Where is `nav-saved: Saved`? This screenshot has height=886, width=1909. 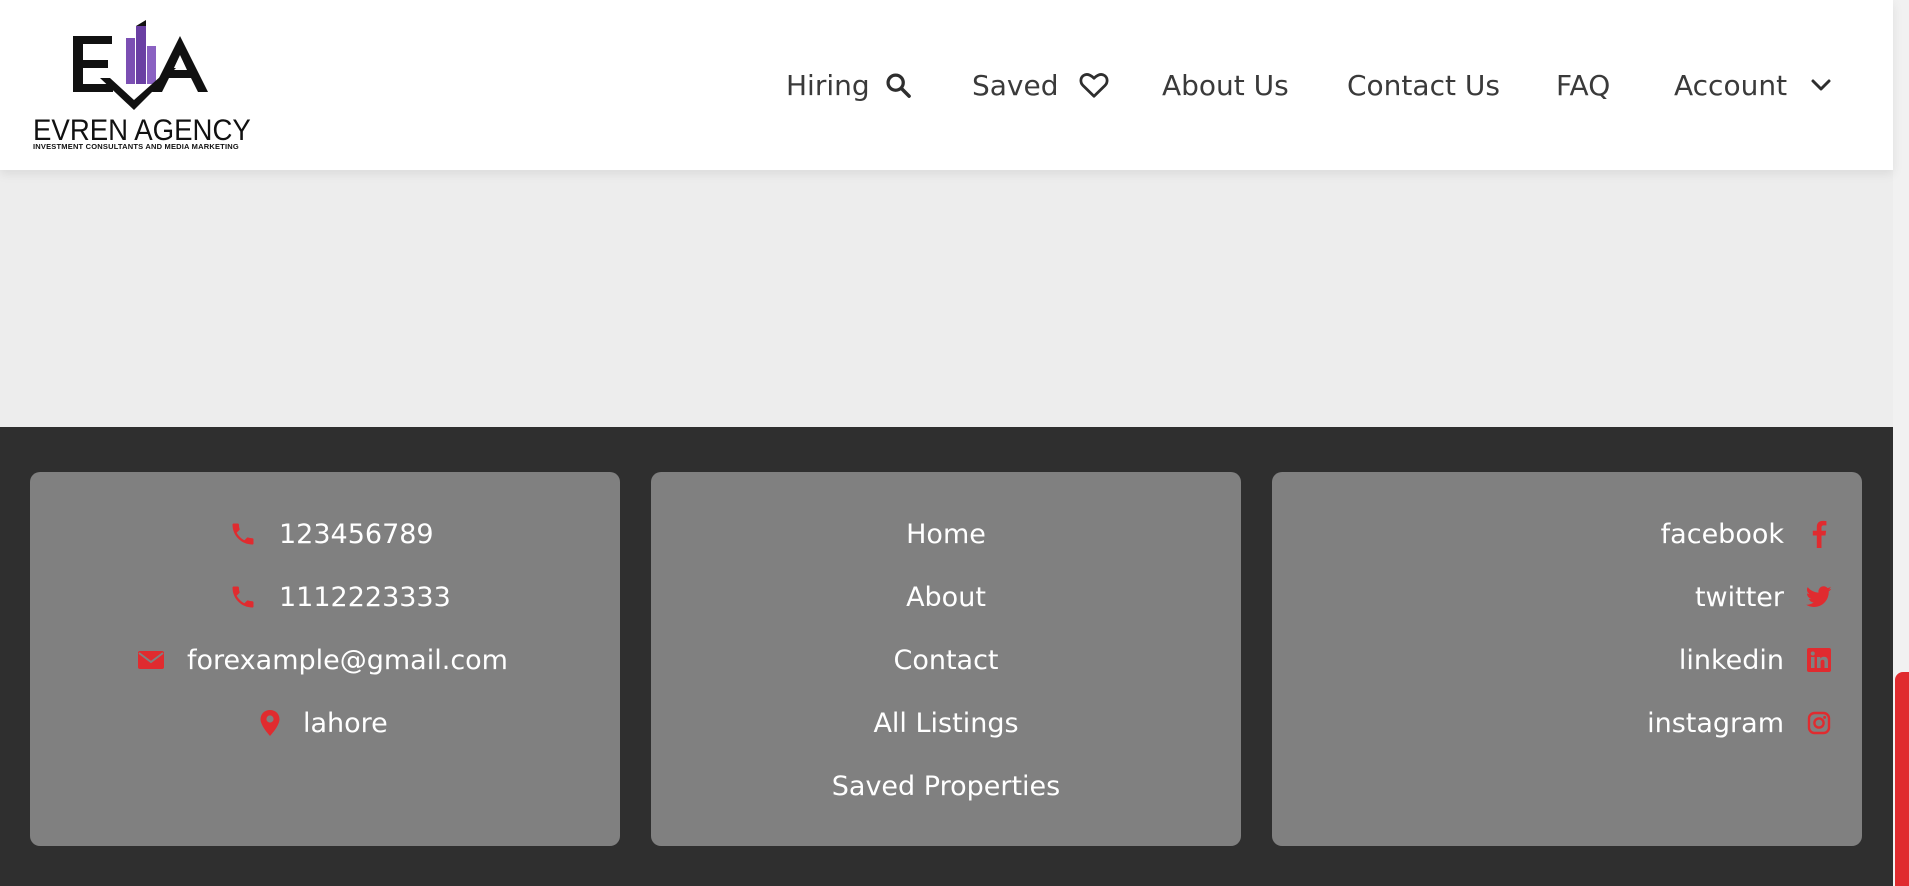 nav-saved: Saved is located at coordinates (1040, 85).